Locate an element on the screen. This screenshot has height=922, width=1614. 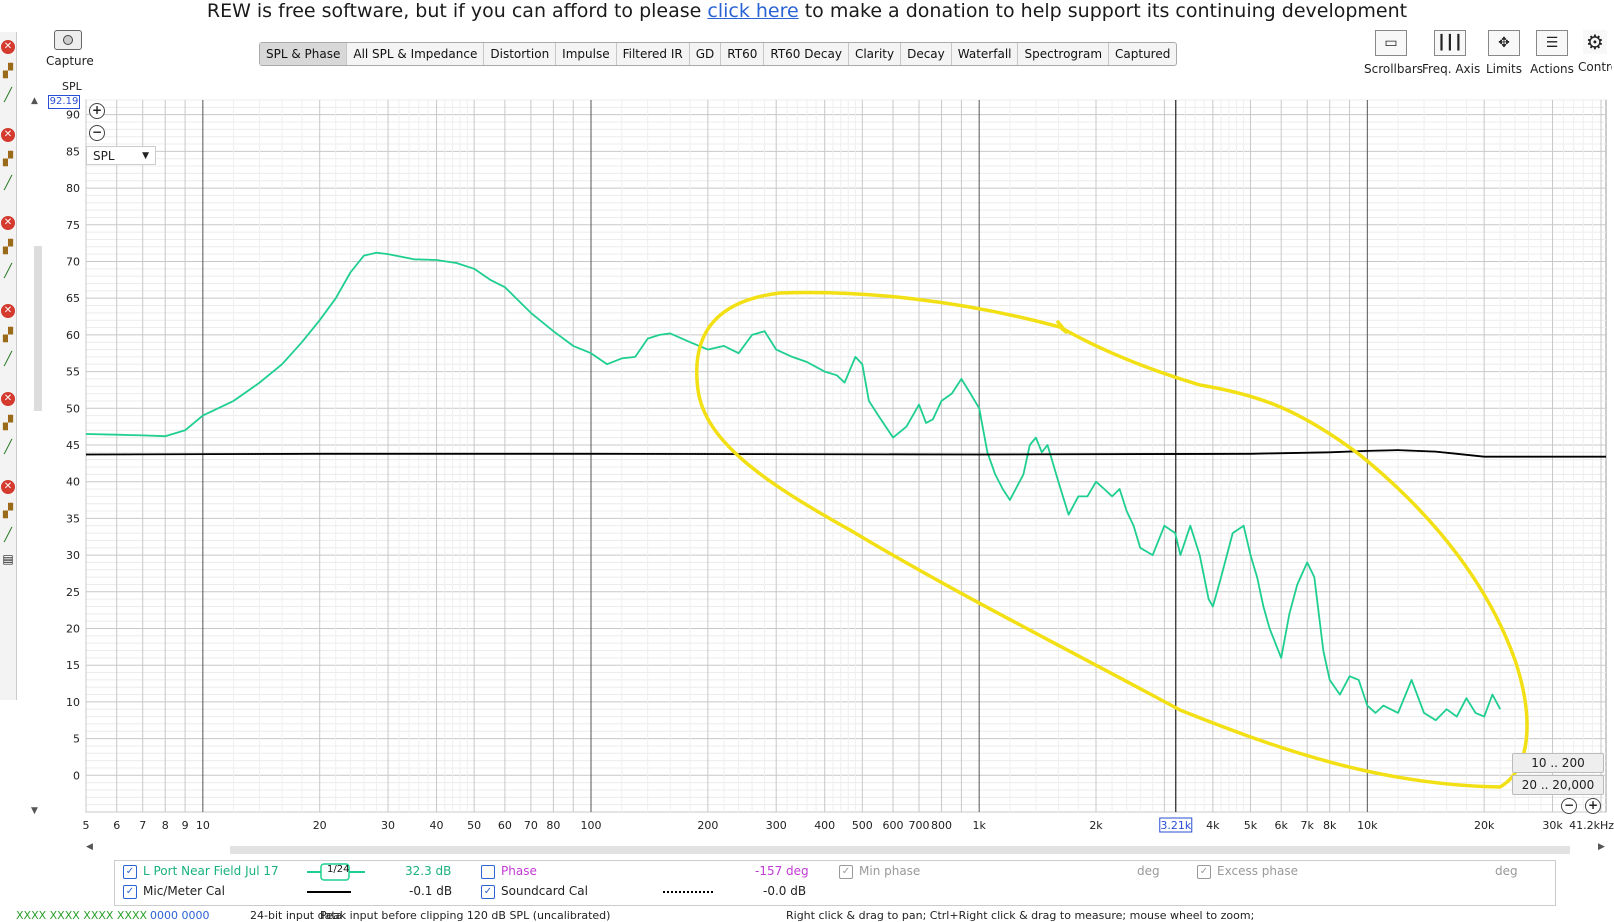
range-10-200-button: 10 .. 200 is located at coordinates (1558, 763).